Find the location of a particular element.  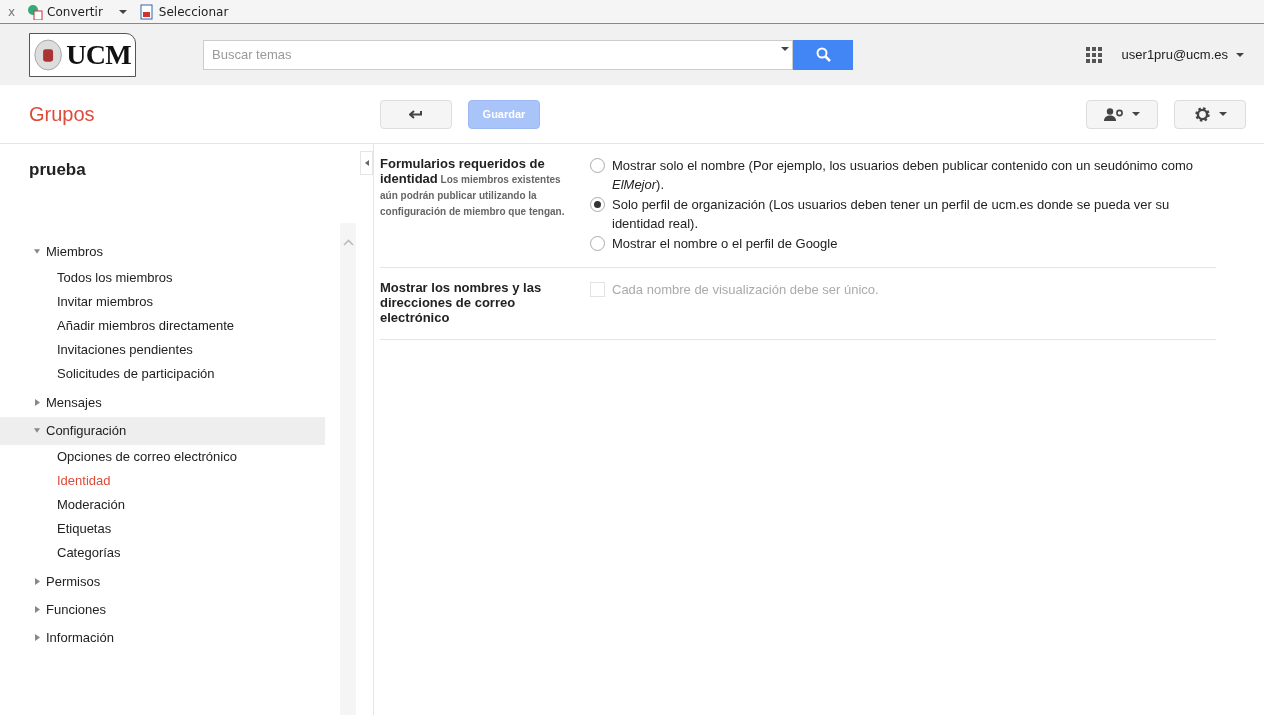

search-icon is located at coordinates (823, 54).